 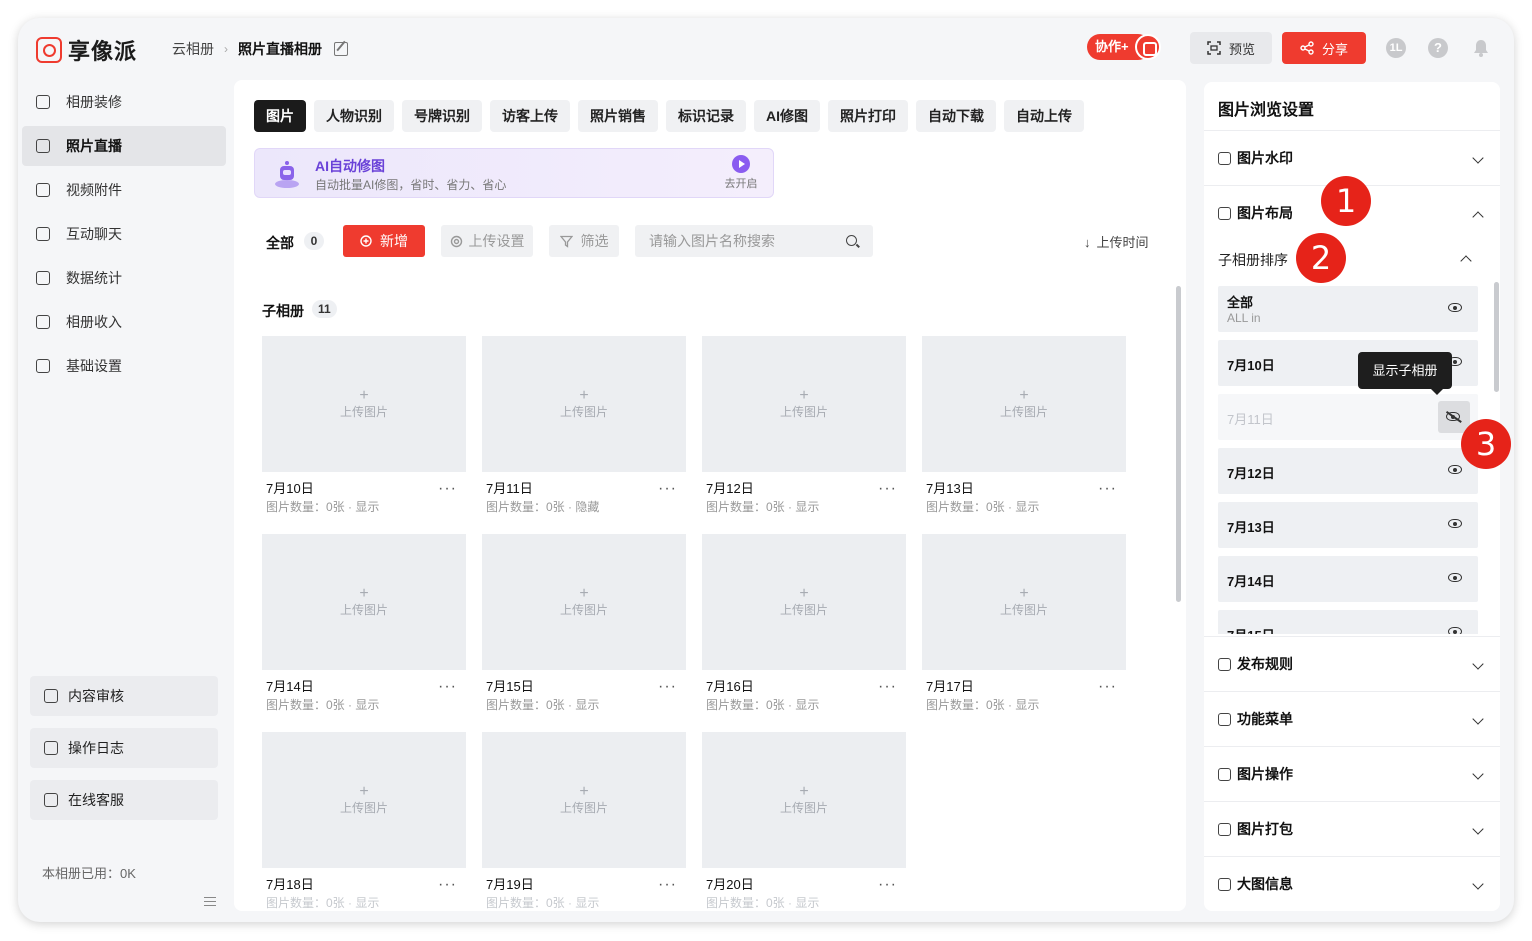 I want to click on collab-group: 协作+, so click(x=1124, y=47).